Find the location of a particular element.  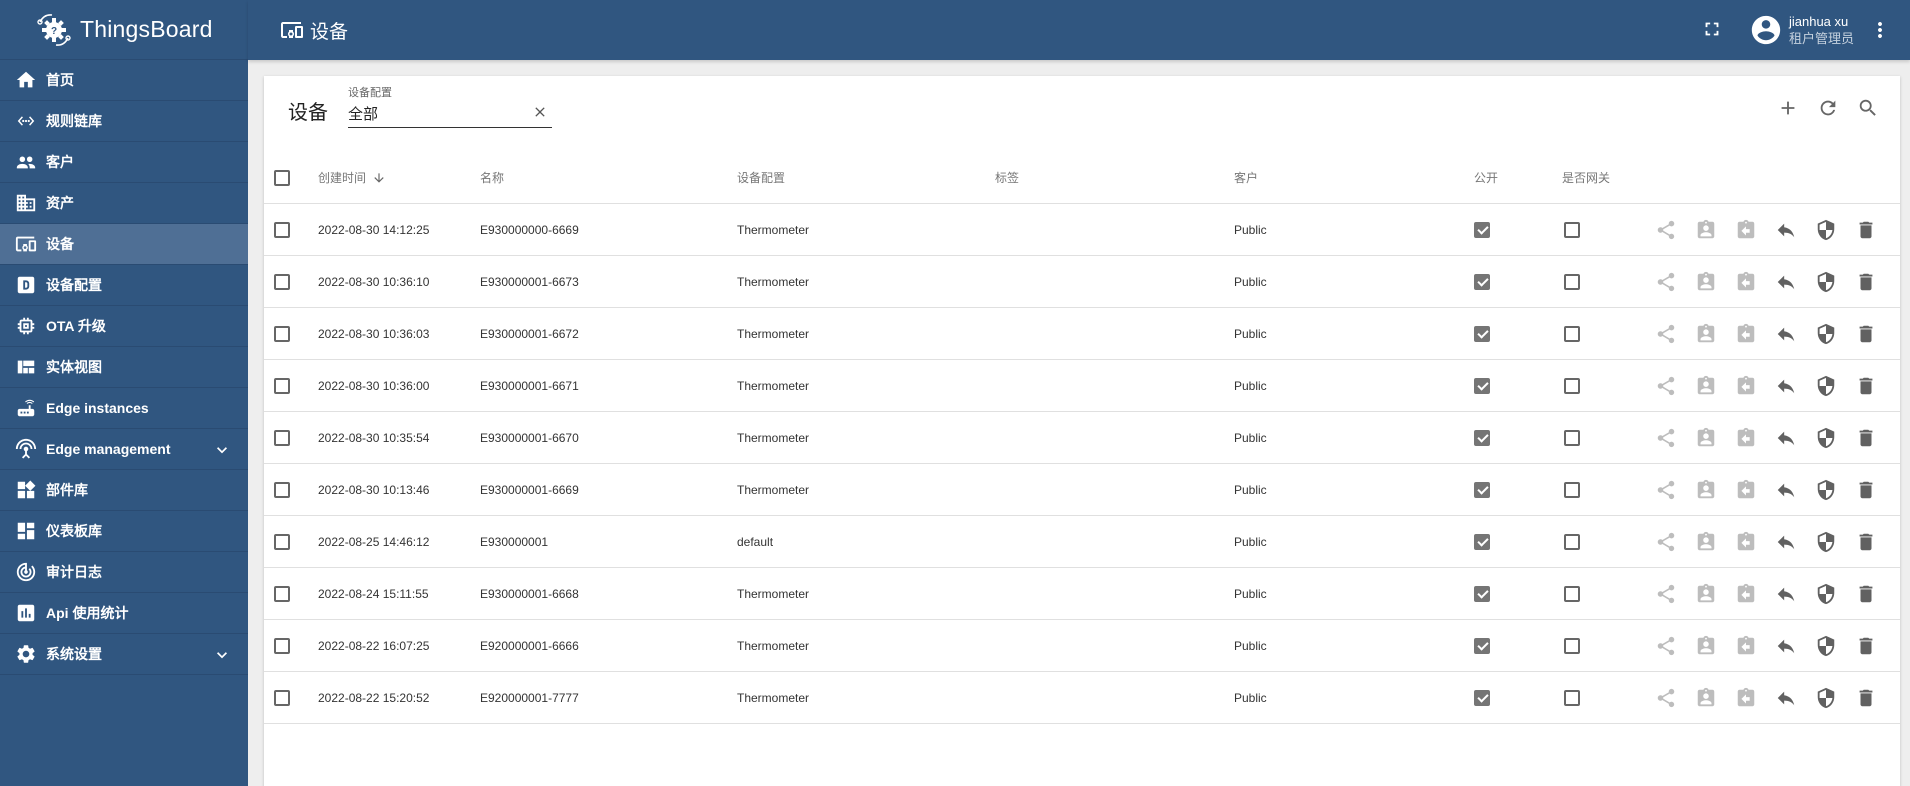

sidebar-item-api-usage: Api 使用统计 is located at coordinates (124, 613).